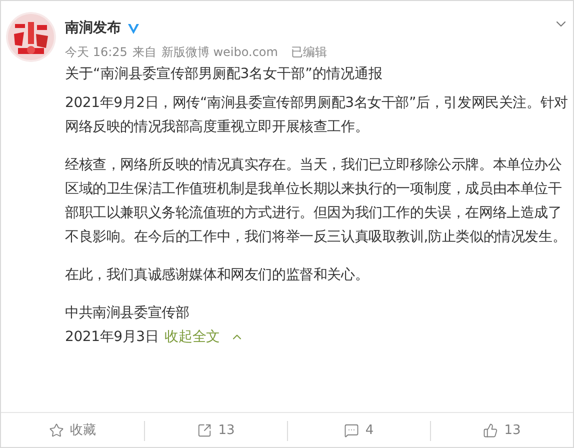 The width and height of the screenshot is (574, 448). I want to click on comment-icon, so click(352, 430).